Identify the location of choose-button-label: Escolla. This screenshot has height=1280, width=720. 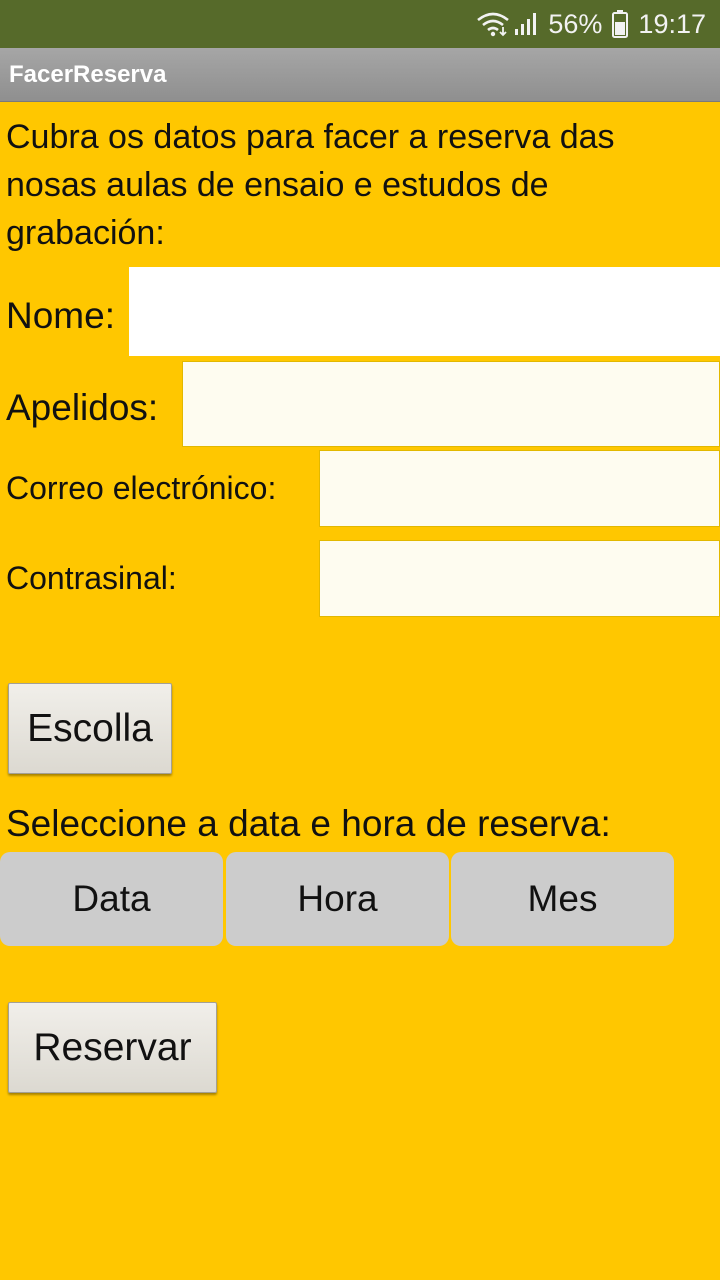
(90, 728).